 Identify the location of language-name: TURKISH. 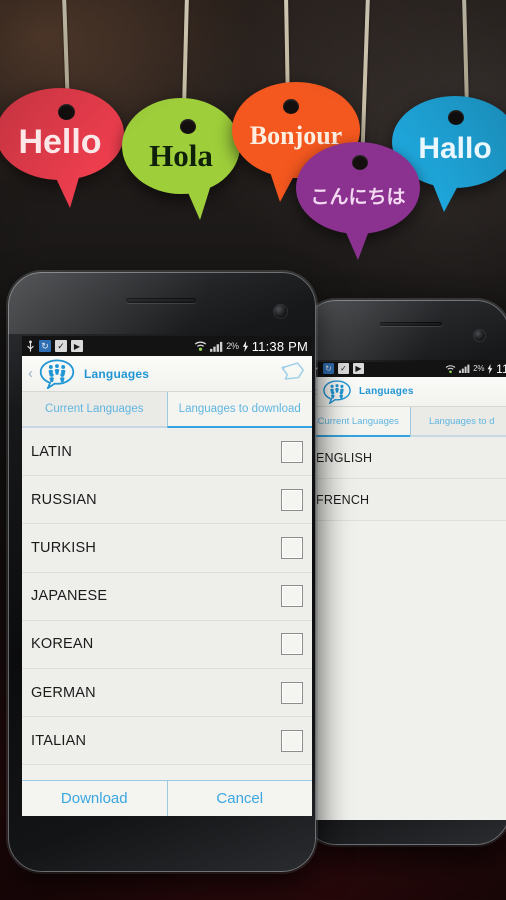
(64, 547).